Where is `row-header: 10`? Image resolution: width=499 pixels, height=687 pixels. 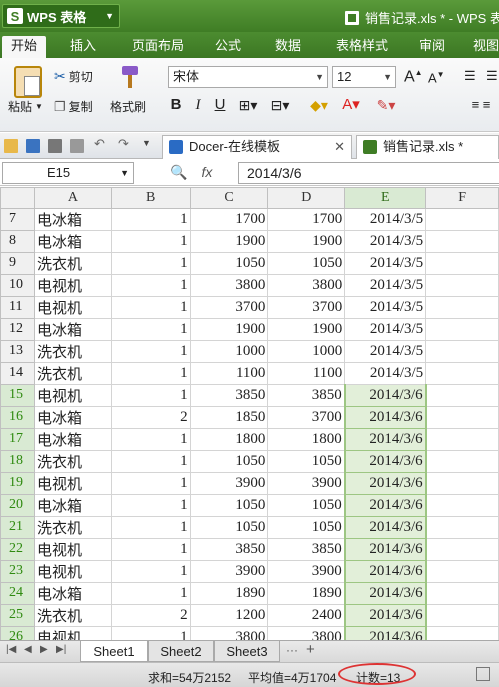
row-header: 10 is located at coordinates (17, 285).